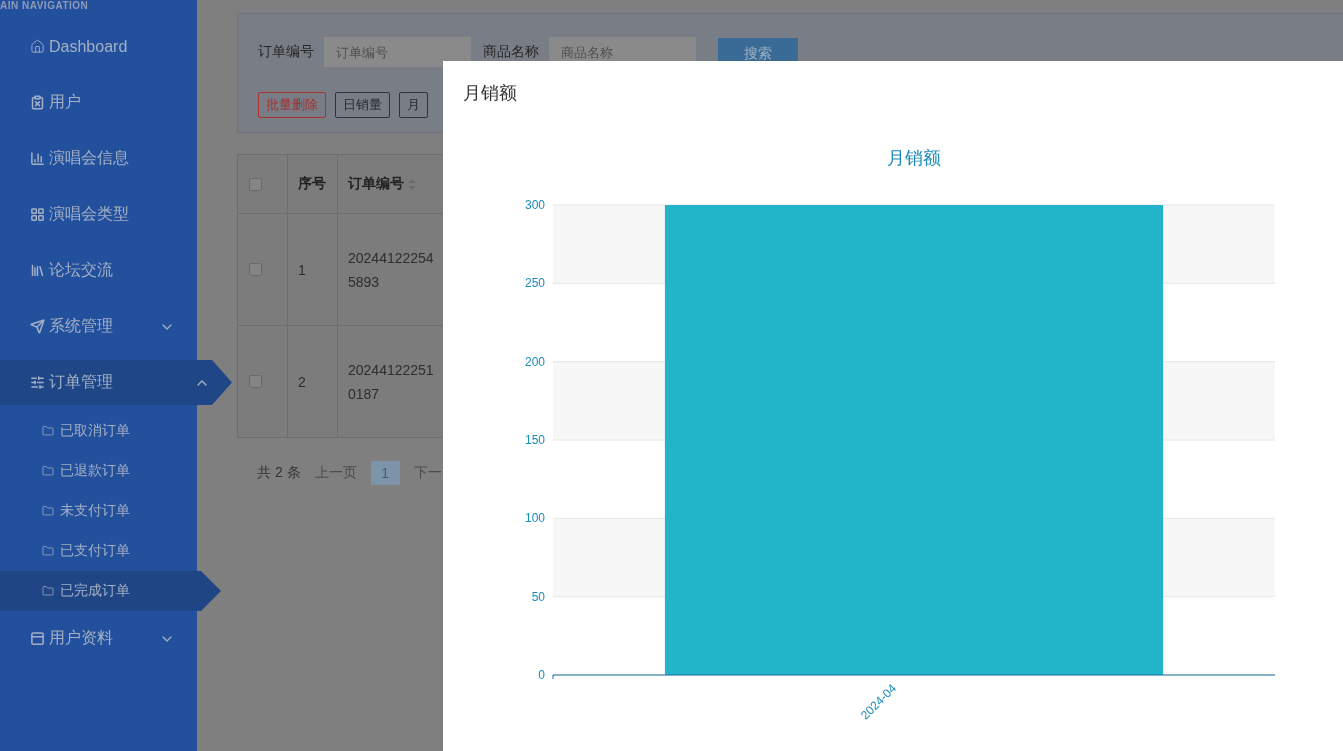  What do you see at coordinates (391, 270) in the screenshot?
I see `table-cell-text: 202441222545893` at bounding box center [391, 270].